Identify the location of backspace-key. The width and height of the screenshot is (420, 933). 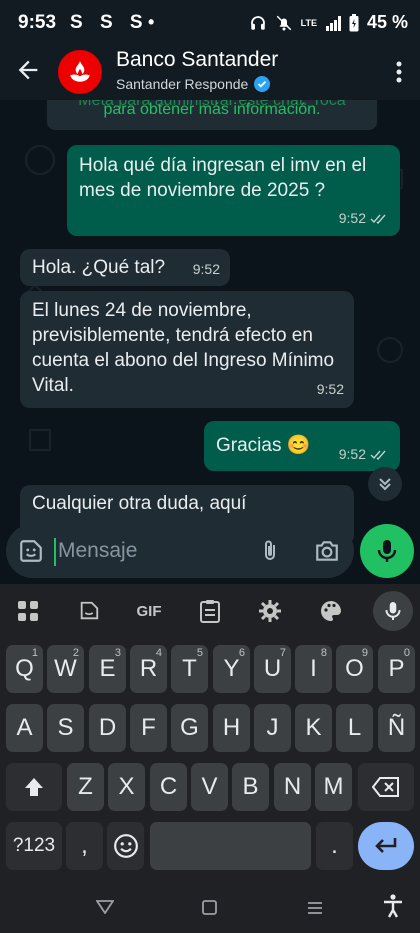
(386, 787).